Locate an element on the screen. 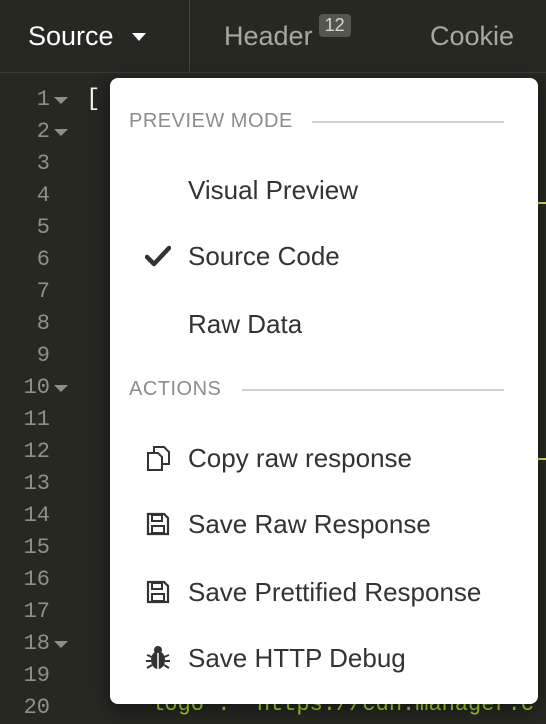 The width and height of the screenshot is (546, 724). menu-section-actions: ACTIONS is located at coordinates (175, 389).